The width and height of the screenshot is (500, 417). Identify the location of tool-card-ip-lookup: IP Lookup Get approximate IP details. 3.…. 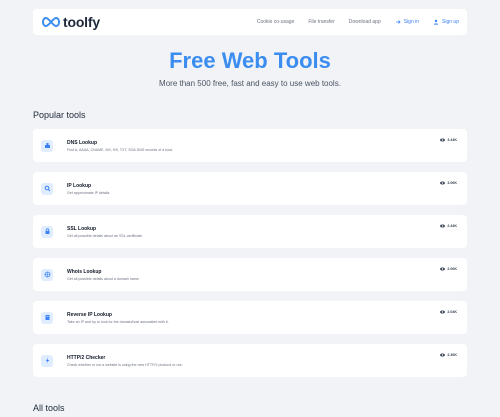
(250, 188).